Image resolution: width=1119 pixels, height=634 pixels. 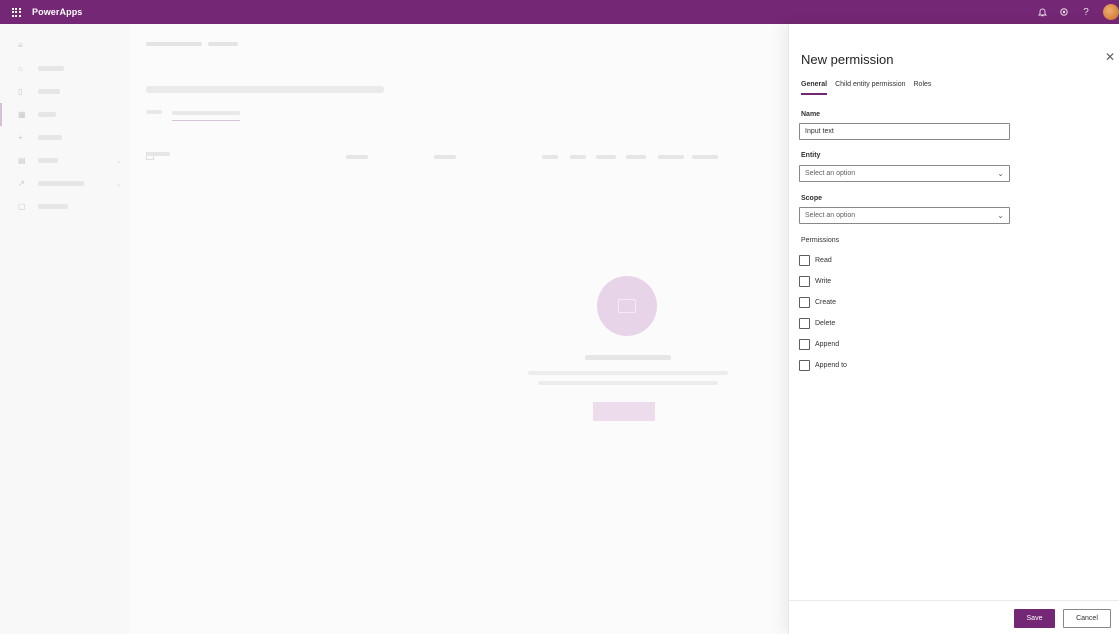 What do you see at coordinates (1086, 12) in the screenshot?
I see `help-icon: ?` at bounding box center [1086, 12].